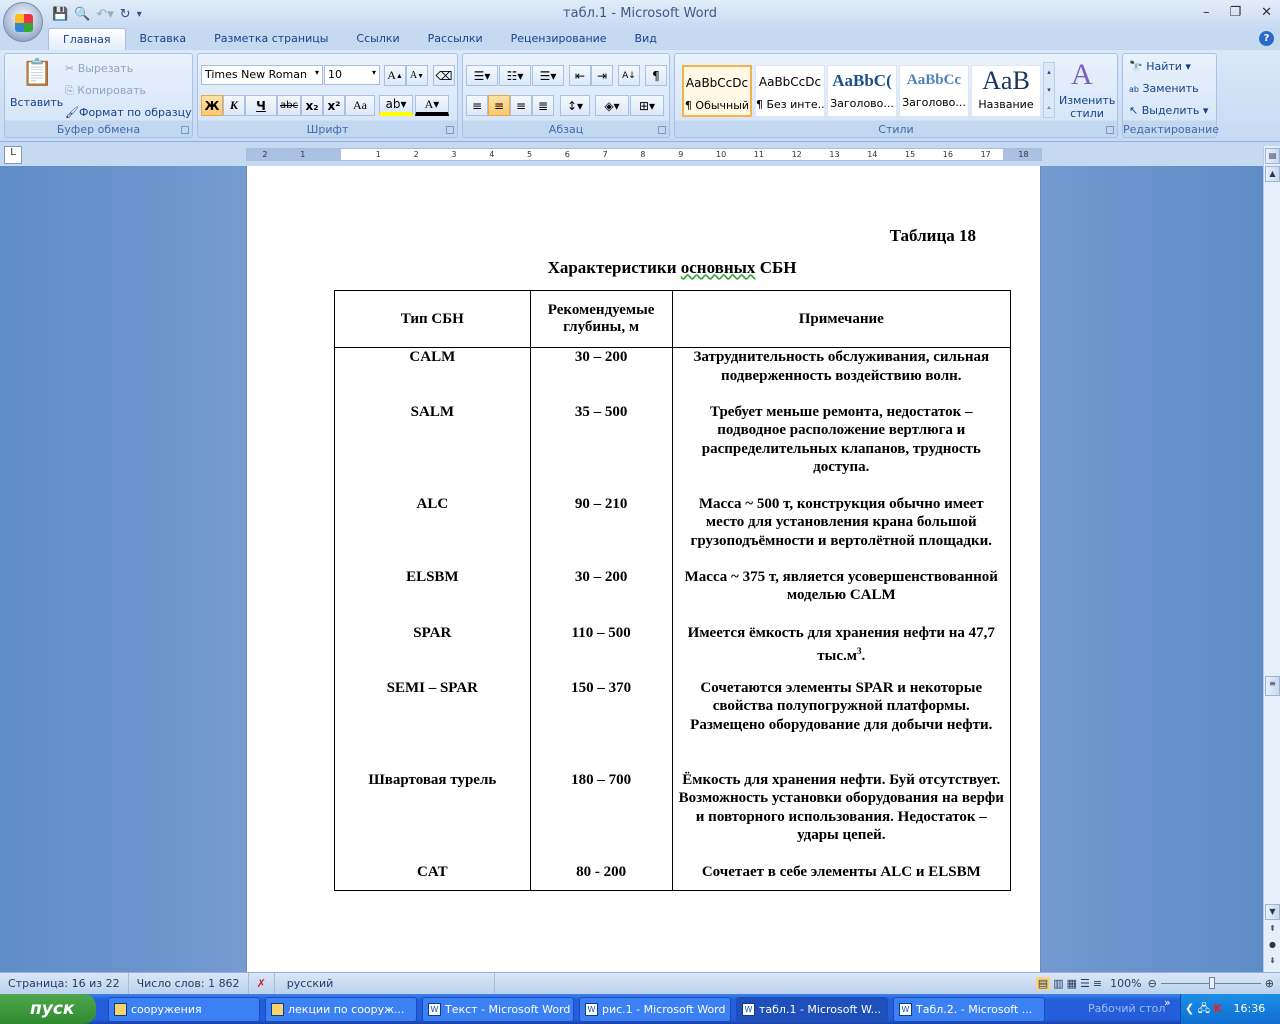  Describe the element at coordinates (1168, 110) in the screenshot. I see `select-button: ↖ Выделить ▾` at that location.